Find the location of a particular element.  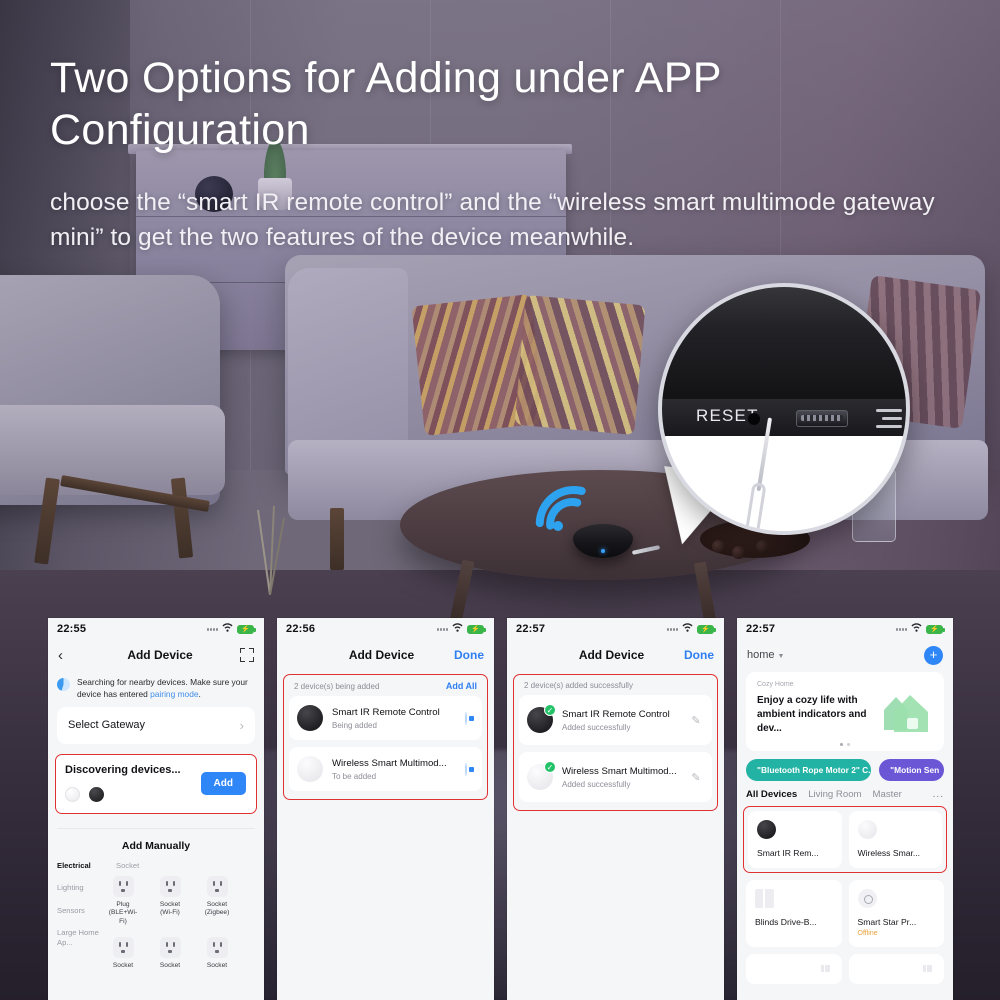

signal-dots-icon is located at coordinates (212, 629).